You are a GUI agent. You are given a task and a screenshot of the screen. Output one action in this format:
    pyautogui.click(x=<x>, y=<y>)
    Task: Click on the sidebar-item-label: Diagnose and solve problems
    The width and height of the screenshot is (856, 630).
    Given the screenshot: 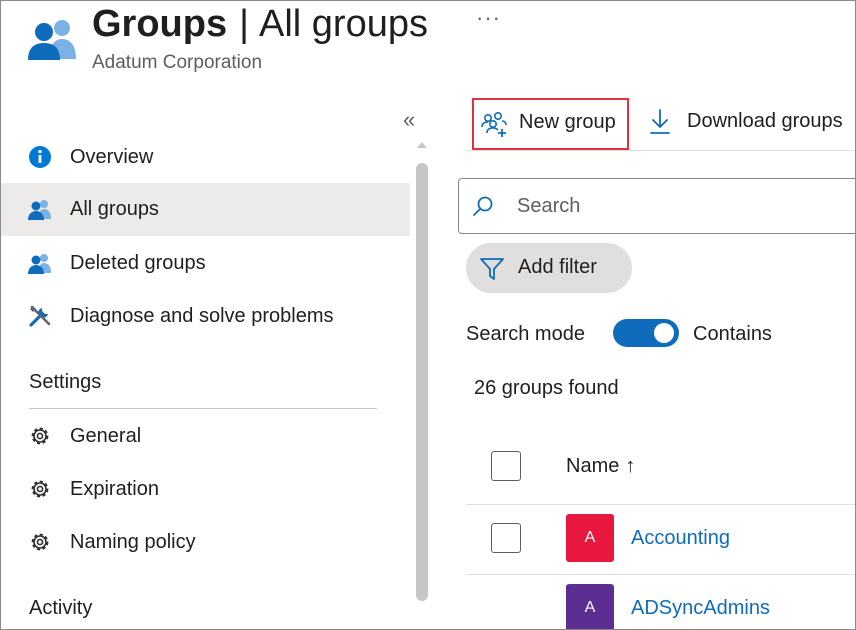 What is the action you would take?
    pyautogui.click(x=202, y=316)
    